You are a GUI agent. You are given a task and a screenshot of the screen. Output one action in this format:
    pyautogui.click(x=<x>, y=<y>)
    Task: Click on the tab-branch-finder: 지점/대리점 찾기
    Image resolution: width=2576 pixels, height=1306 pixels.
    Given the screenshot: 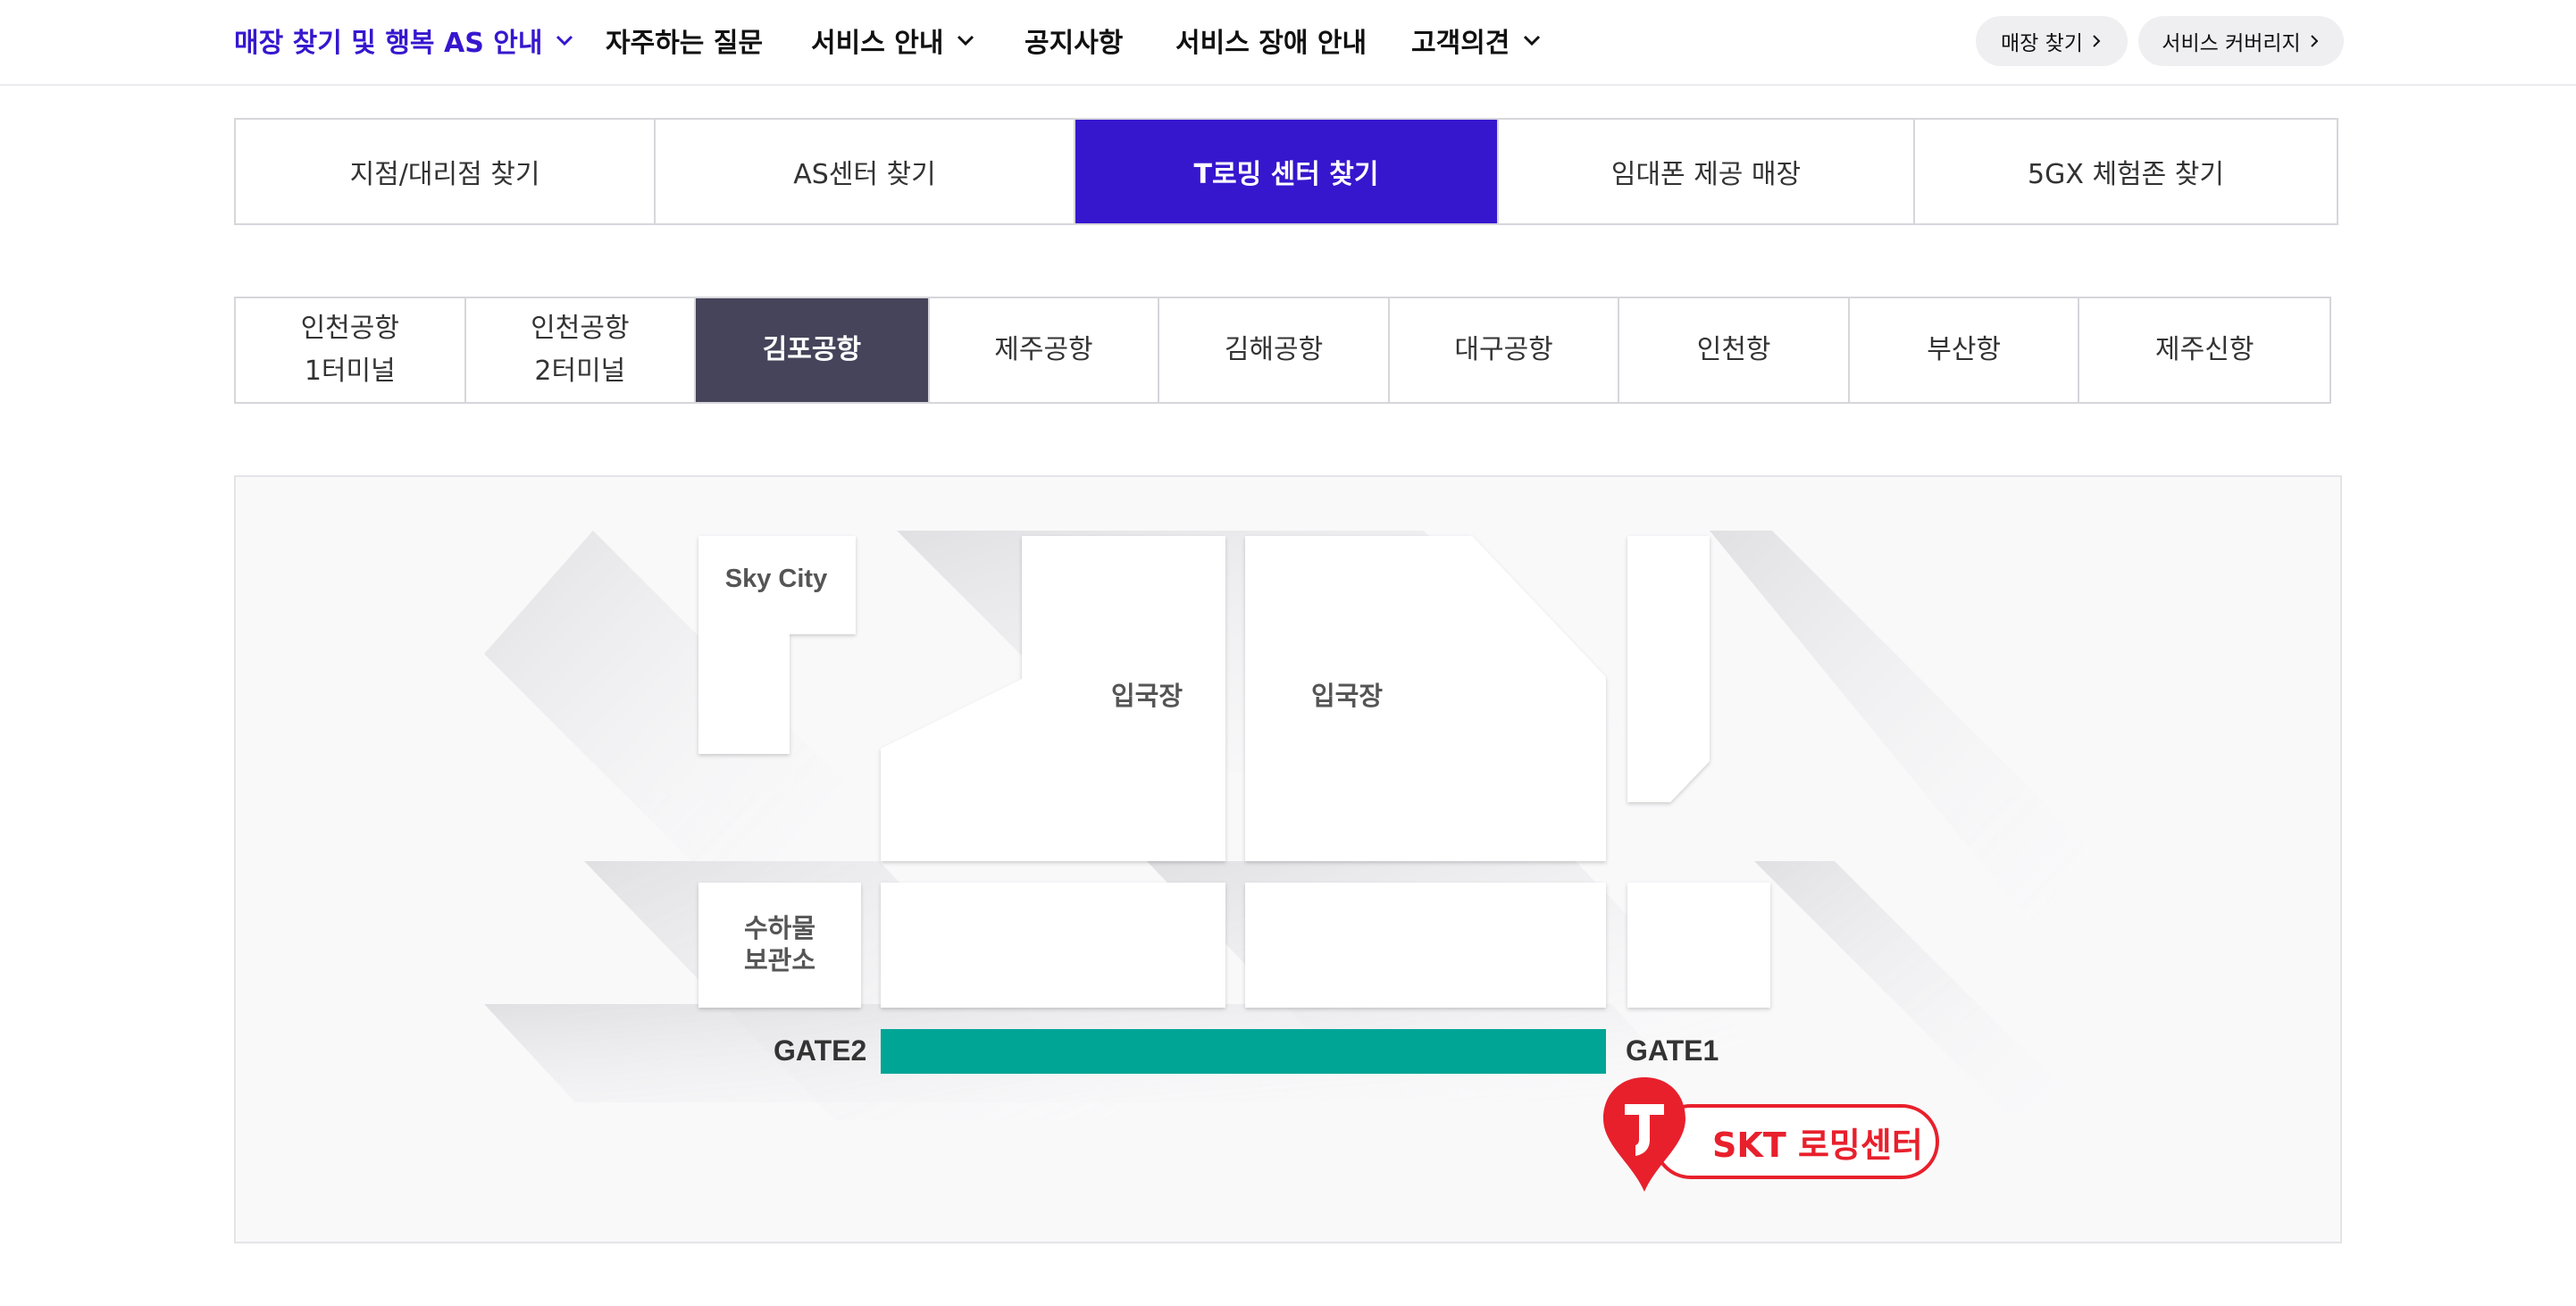 What is the action you would take?
    pyautogui.click(x=446, y=171)
    